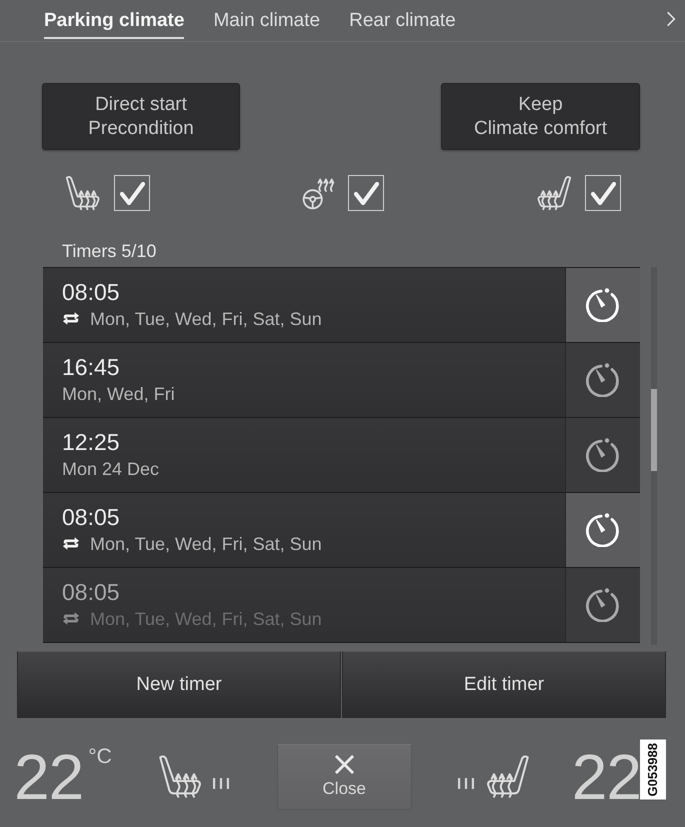  What do you see at coordinates (540, 116) in the screenshot?
I see `mode-button: Keep Climate comfort` at bounding box center [540, 116].